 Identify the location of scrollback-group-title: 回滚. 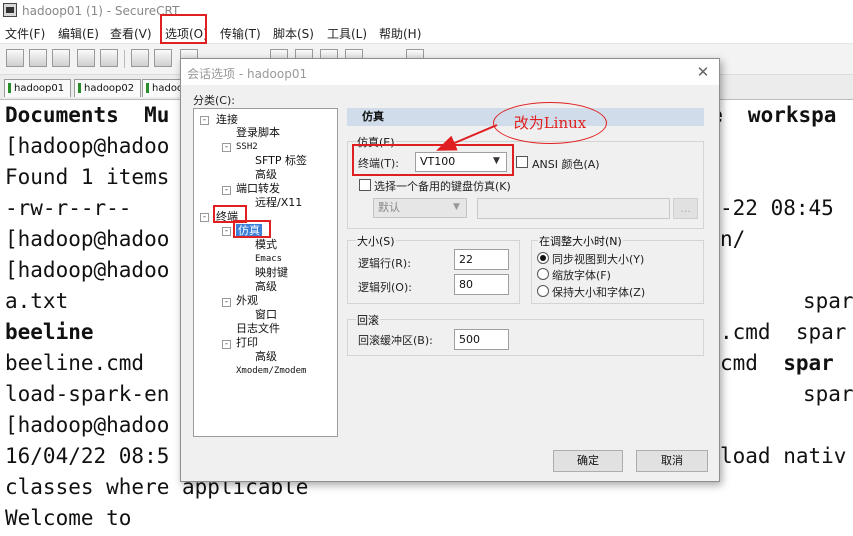
(368, 320).